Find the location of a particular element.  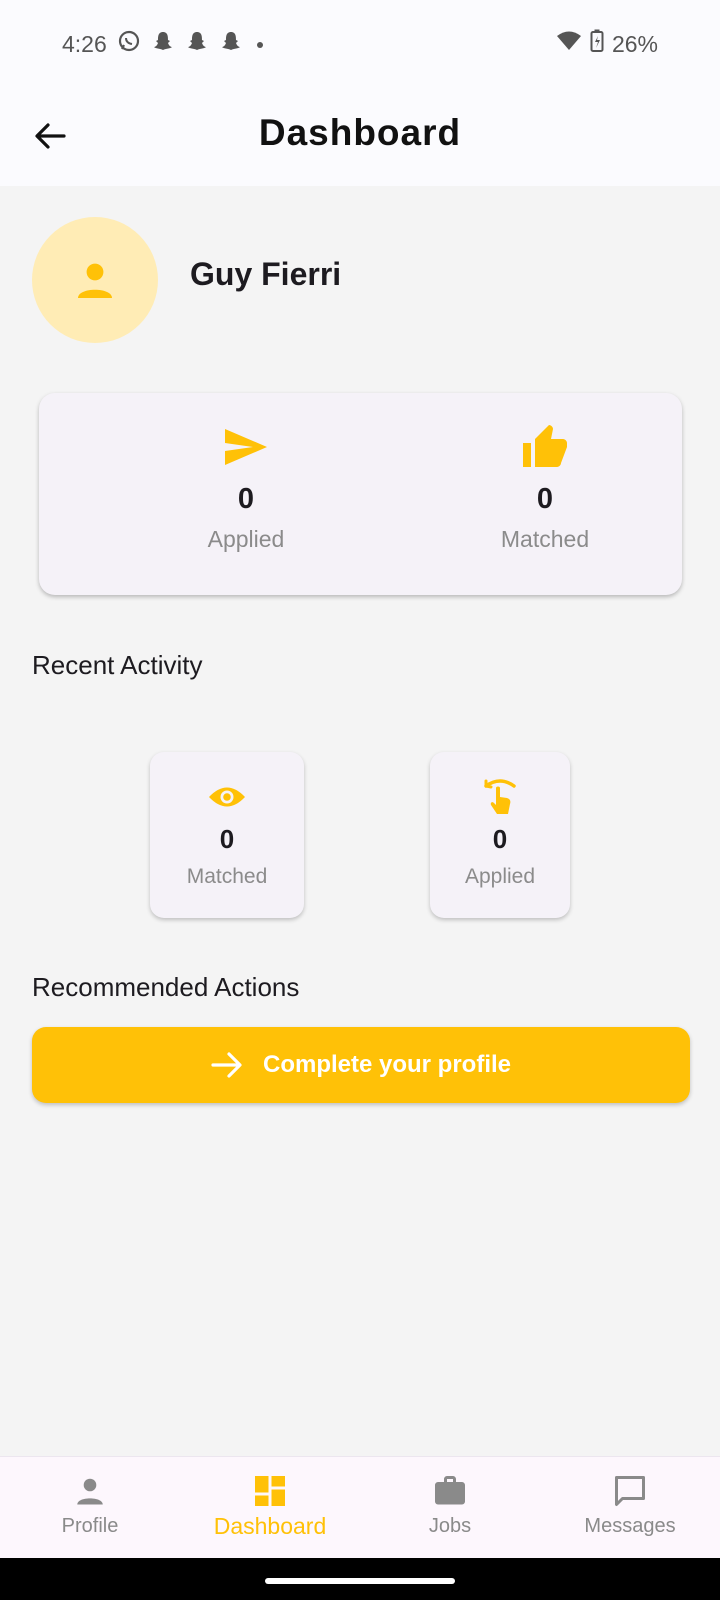

complete-profile-label: Complete your profile is located at coordinates (387, 1064).